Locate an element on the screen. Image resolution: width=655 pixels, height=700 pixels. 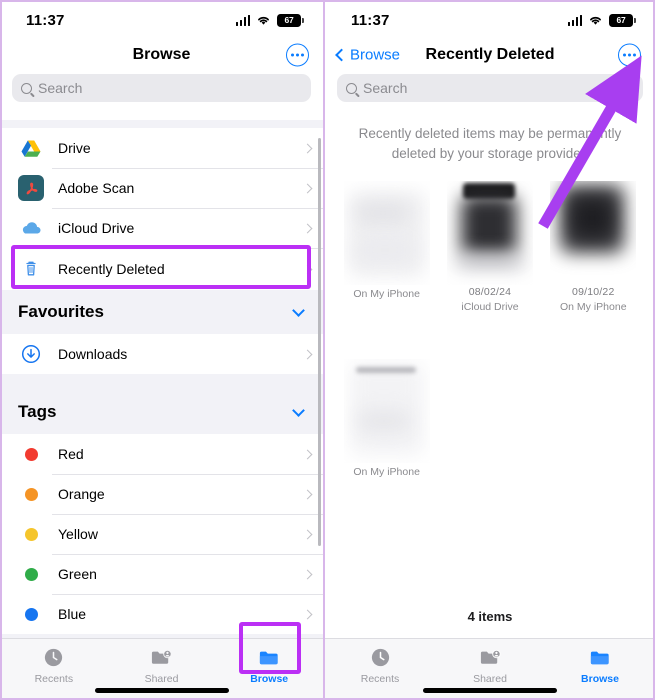
file-date: 08/02/24 is located at coordinates (490, 292).